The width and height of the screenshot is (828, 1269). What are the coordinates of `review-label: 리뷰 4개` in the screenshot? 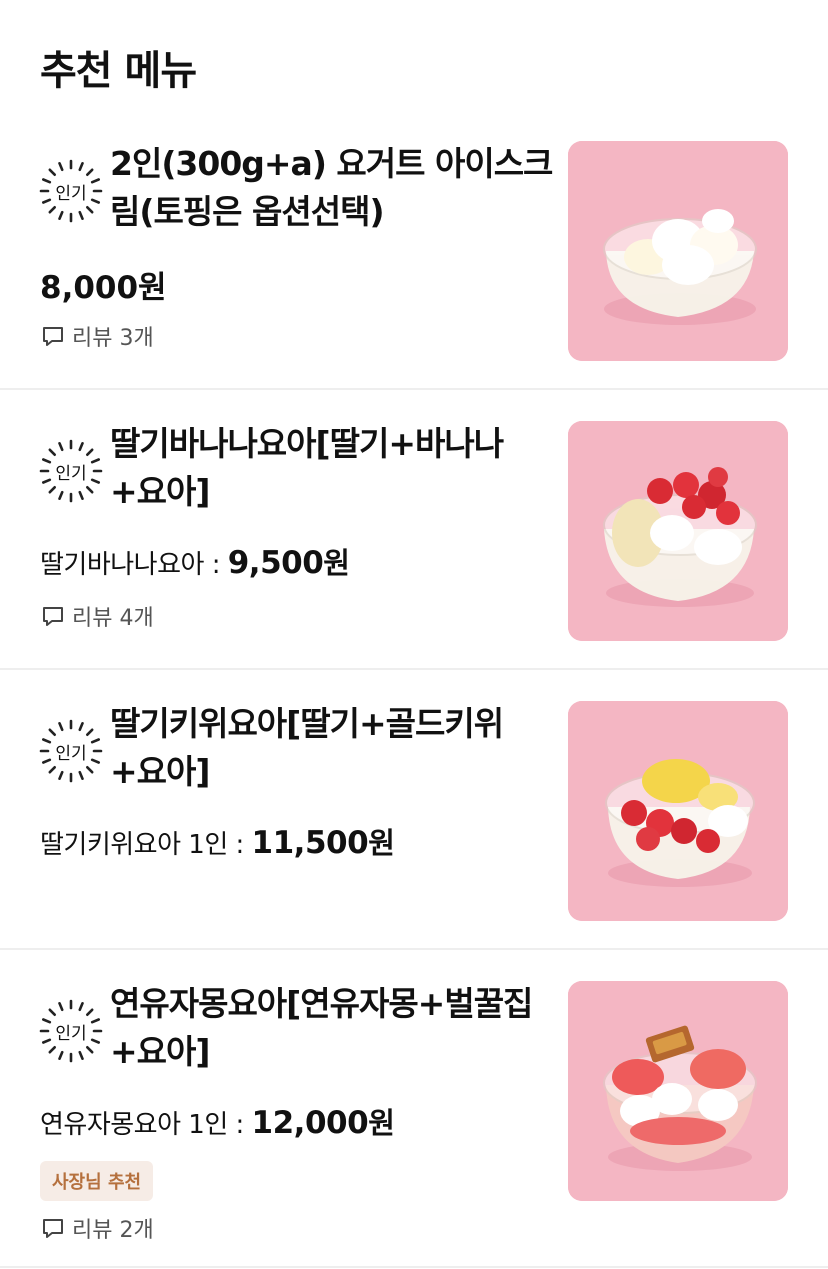 It's located at (113, 618).